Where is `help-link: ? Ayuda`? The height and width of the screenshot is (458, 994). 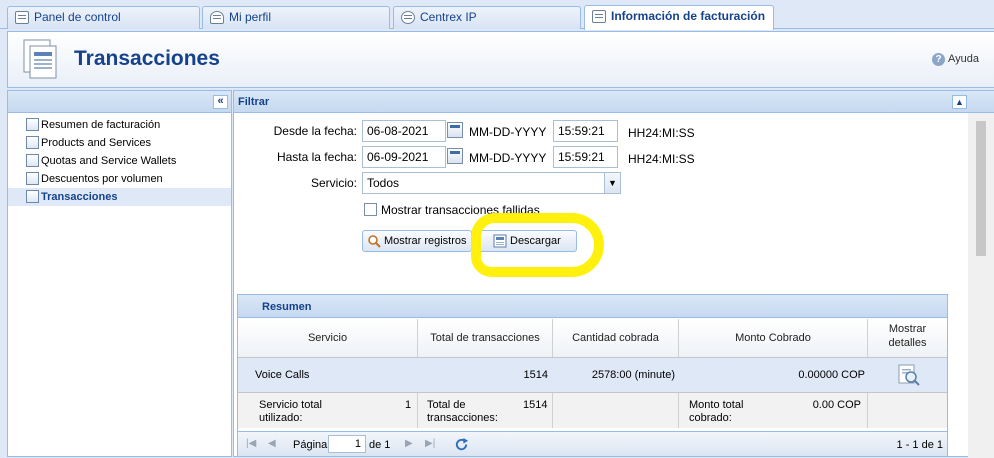 help-link: ? Ayuda is located at coordinates (955, 59).